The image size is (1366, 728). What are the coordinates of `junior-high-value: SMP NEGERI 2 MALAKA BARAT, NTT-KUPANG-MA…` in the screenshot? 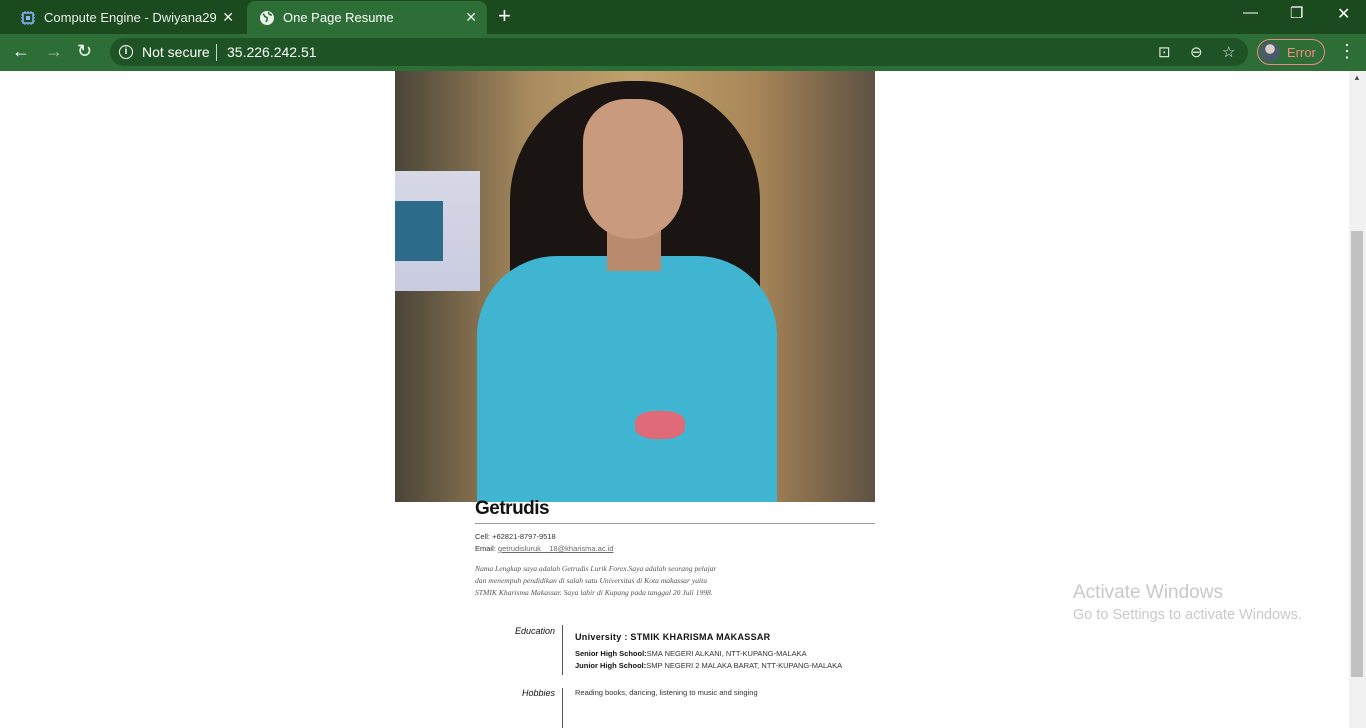 It's located at (744, 665).